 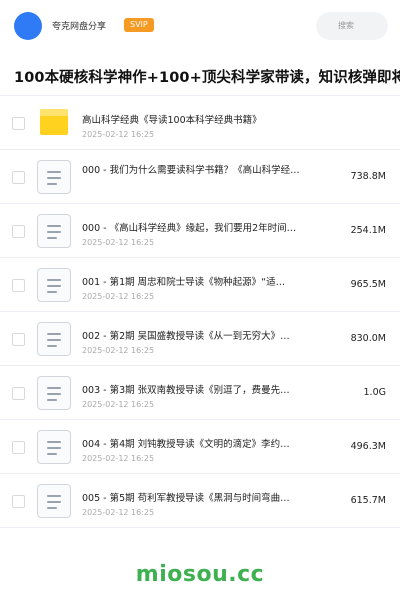 I want to click on file-name: 高山科学经典《导读100本科学经典书籍》, so click(x=200, y=119).